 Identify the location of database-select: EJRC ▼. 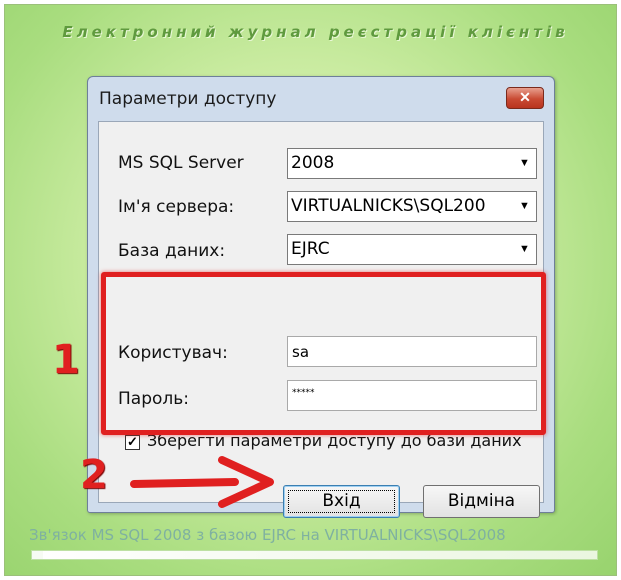
(412, 249).